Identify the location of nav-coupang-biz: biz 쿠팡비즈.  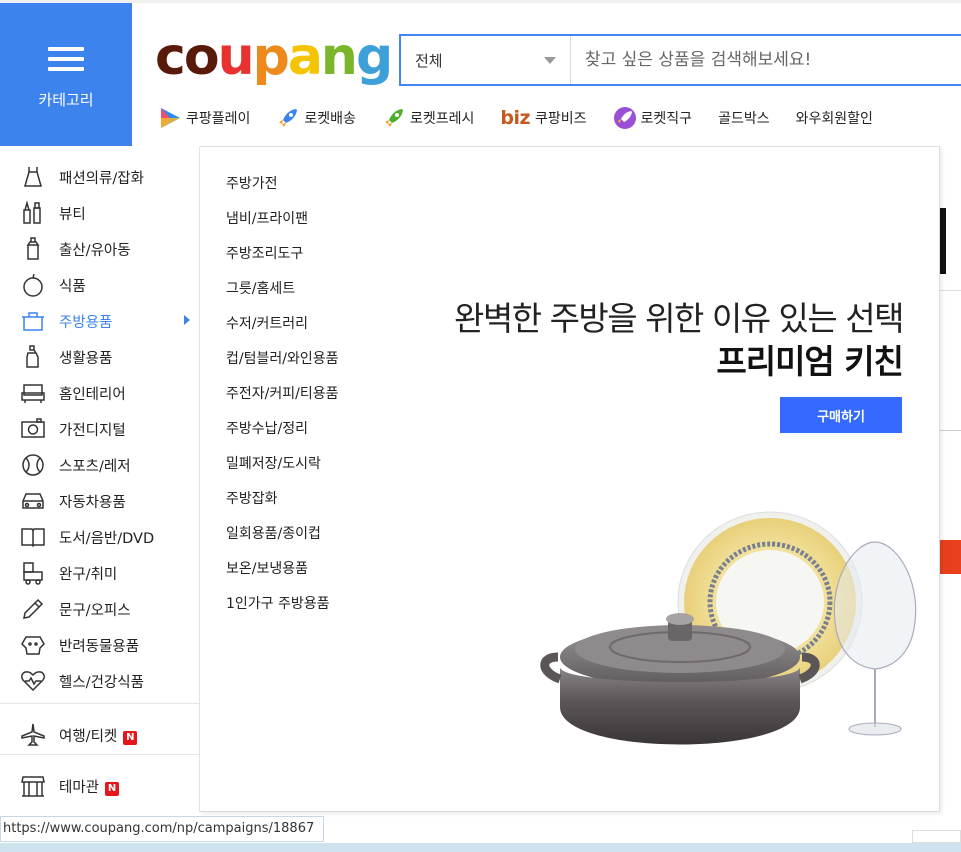
(543, 118).